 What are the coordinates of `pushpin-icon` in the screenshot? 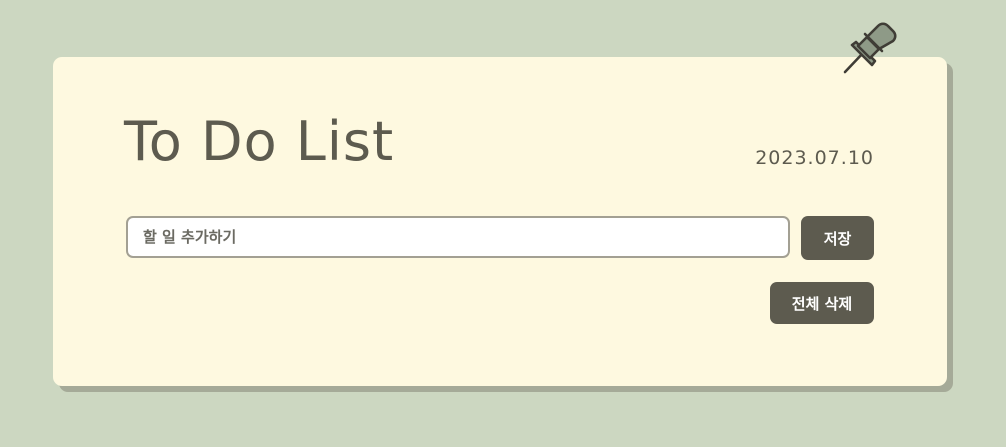 It's located at (870, 48).